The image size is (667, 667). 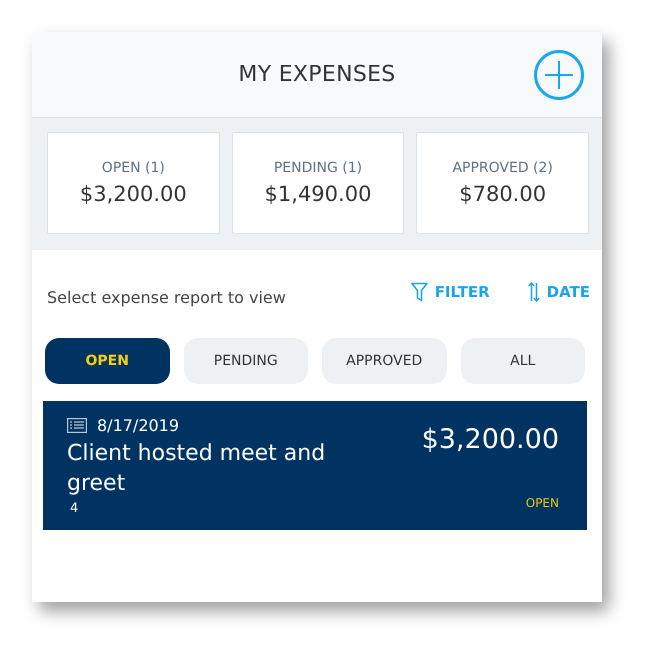 I want to click on report-status: OPEN, so click(x=542, y=503).